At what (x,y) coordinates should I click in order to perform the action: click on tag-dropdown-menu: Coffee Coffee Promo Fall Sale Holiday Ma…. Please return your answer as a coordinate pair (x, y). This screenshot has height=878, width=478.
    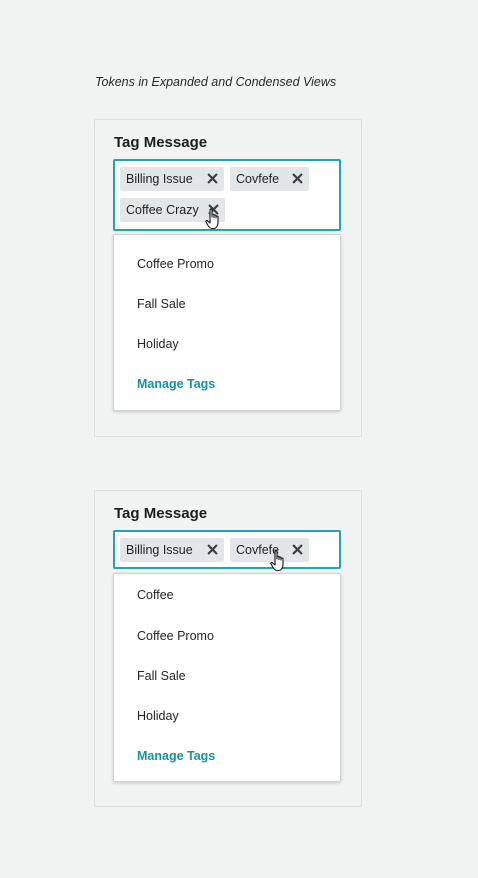
    Looking at the image, I should click on (227, 677).